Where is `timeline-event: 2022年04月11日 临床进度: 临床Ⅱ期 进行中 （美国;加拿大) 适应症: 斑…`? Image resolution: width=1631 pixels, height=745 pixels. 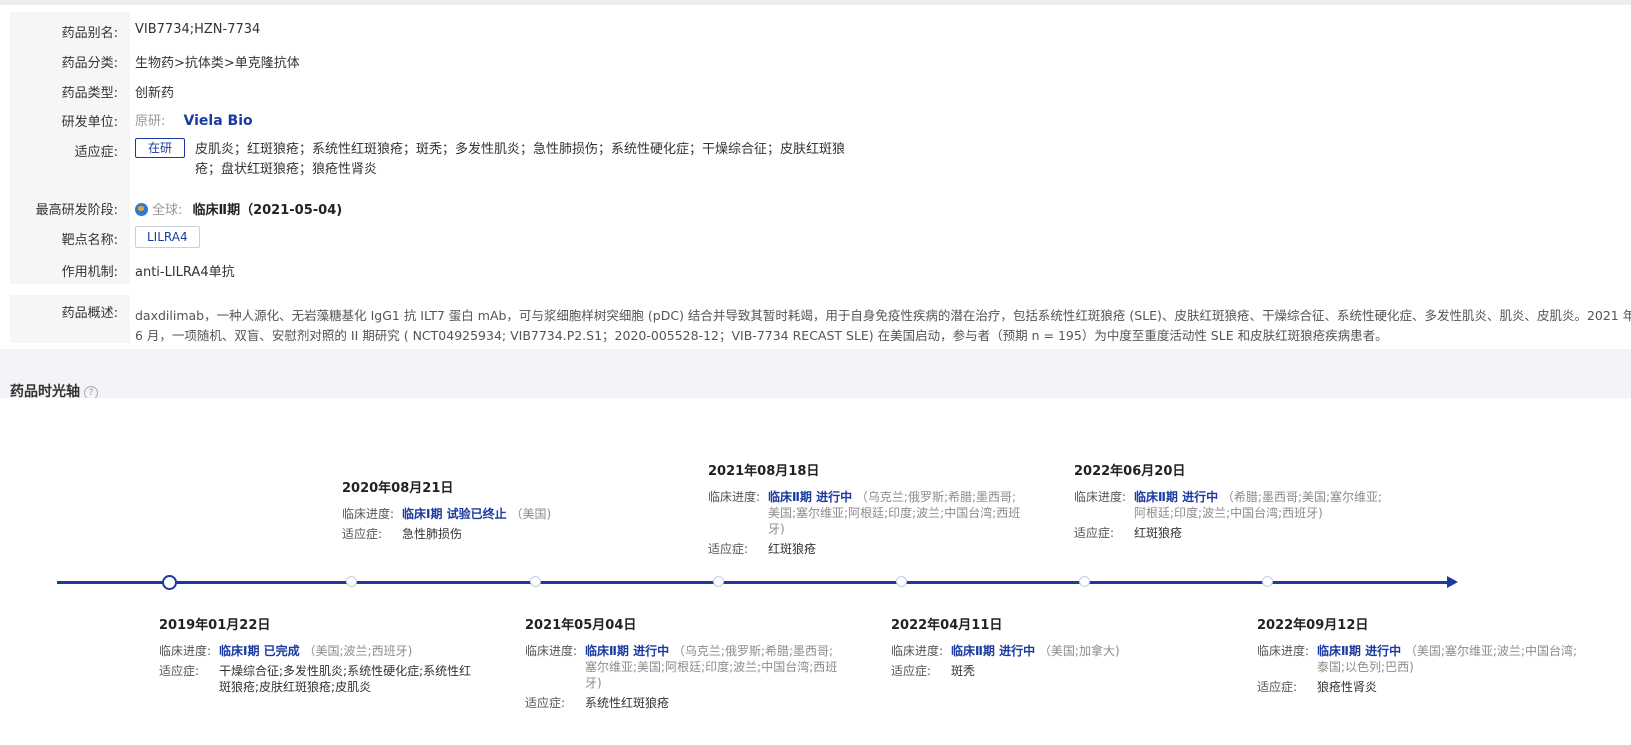 timeline-event: 2022年04月11日 临床进度: 临床Ⅱ期 进行中 （美国;加拿大) 适应症: 斑… is located at coordinates (1051, 648).